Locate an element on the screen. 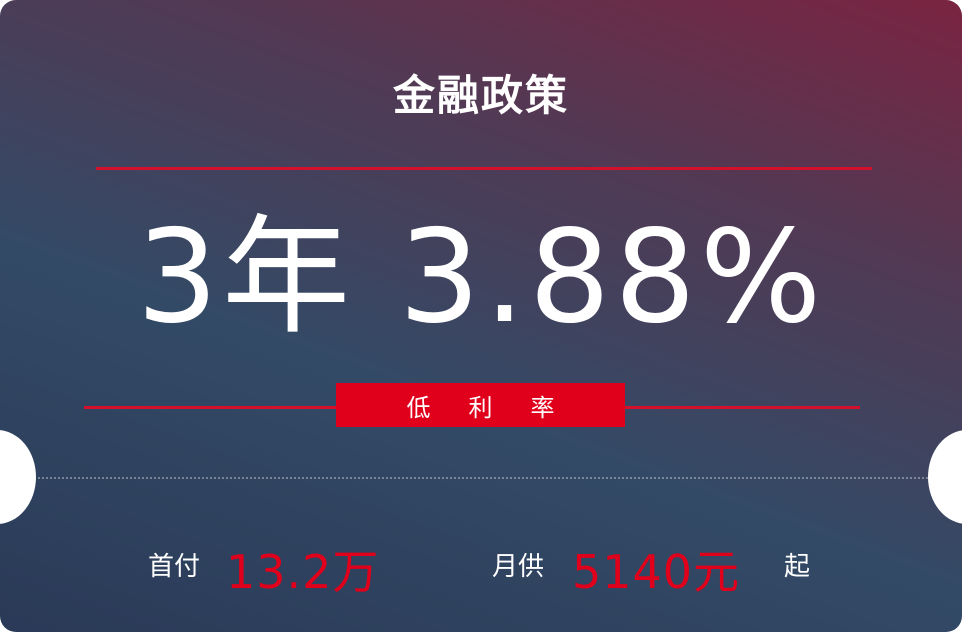  down-payment-value: 13.2万 is located at coordinates (303, 572).